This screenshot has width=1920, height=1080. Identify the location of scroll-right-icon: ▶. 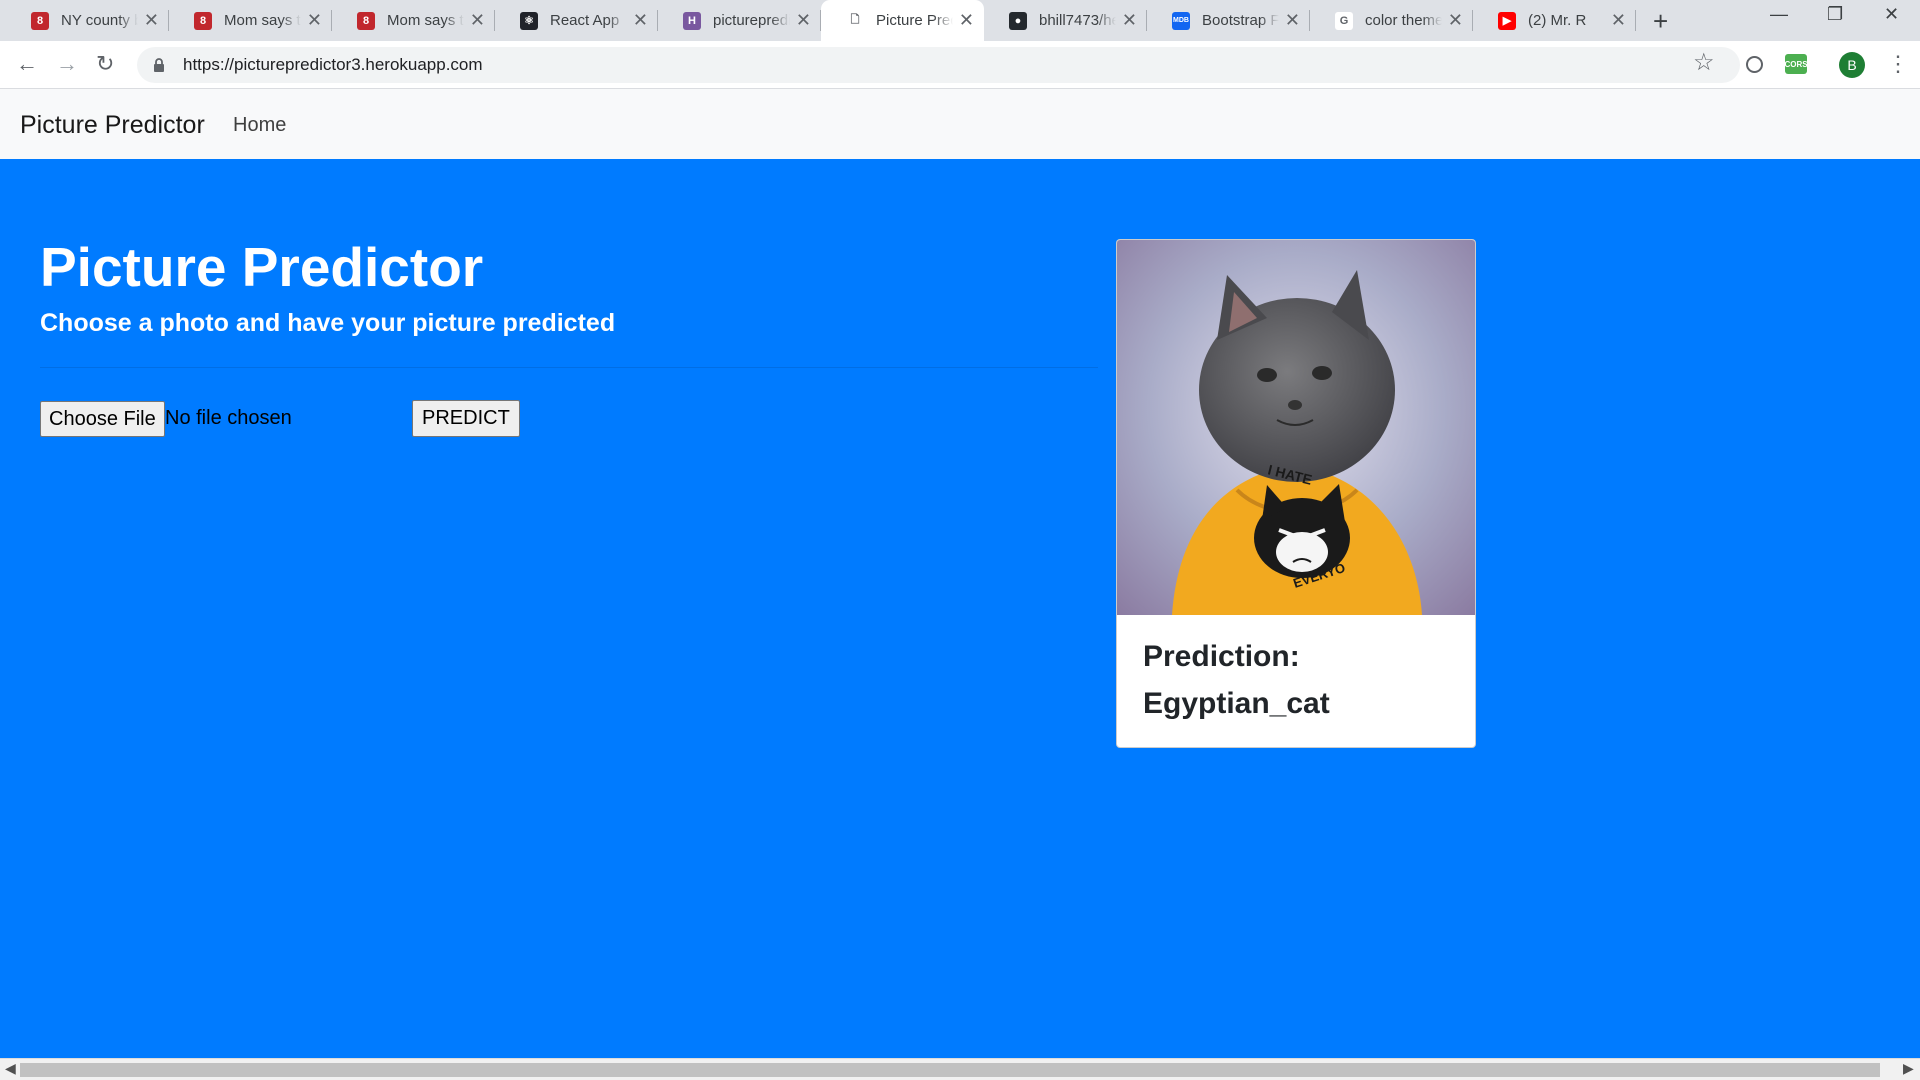
(1908, 1068).